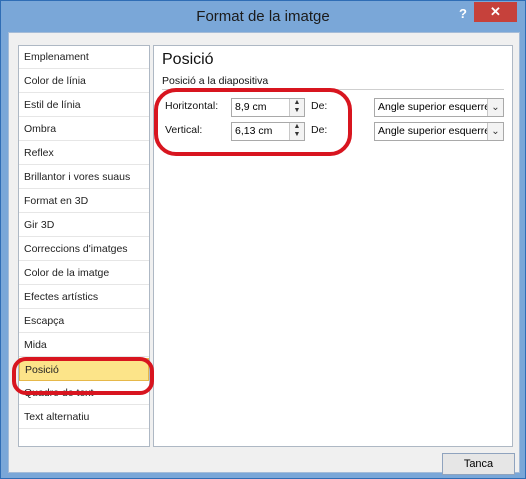 Image resolution: width=526 pixels, height=479 pixels. Describe the element at coordinates (268, 107) in the screenshot. I see `horizontal-position-input: 8,9 cm ▲ ▼` at that location.